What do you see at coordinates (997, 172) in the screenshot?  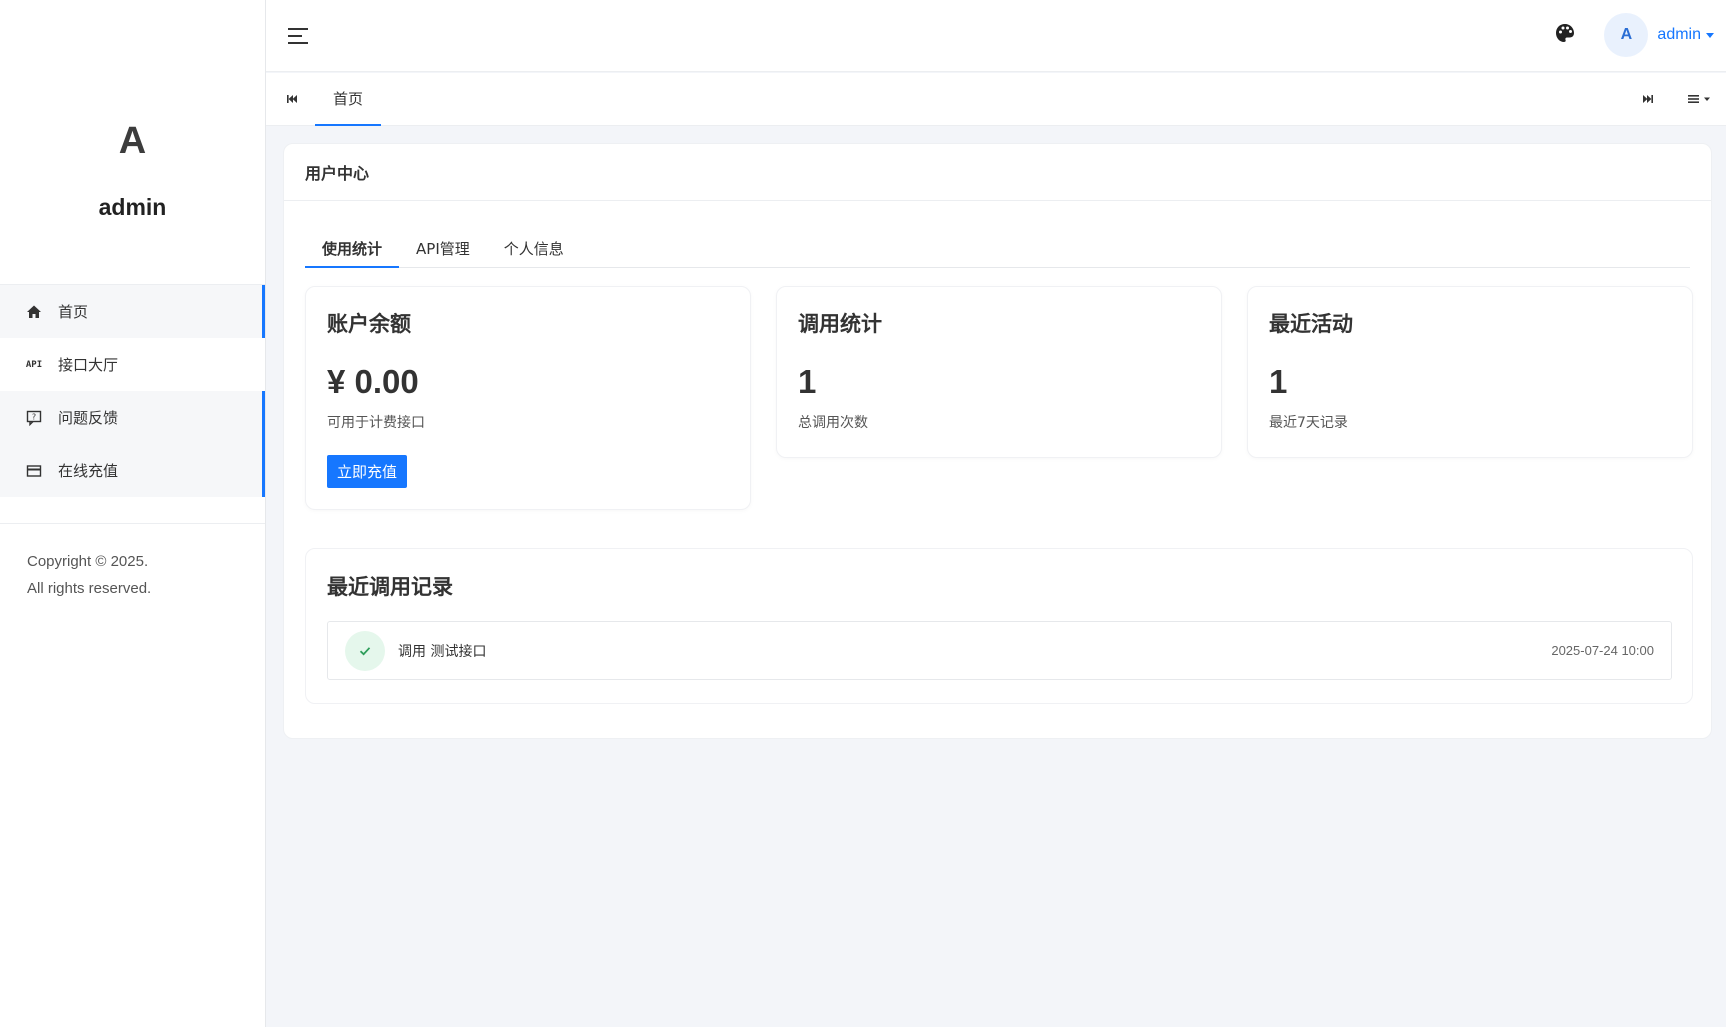 I see `page-title: 用户中心` at bounding box center [997, 172].